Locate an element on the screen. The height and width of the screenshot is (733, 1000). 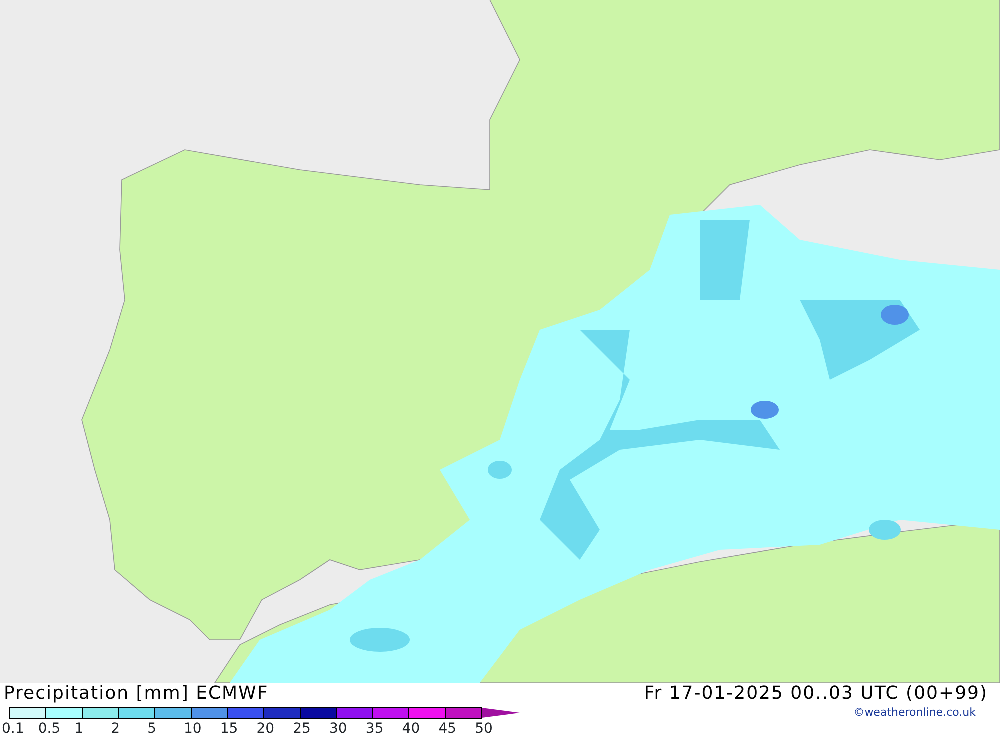
scale-label: 25 is located at coordinates (302, 727).